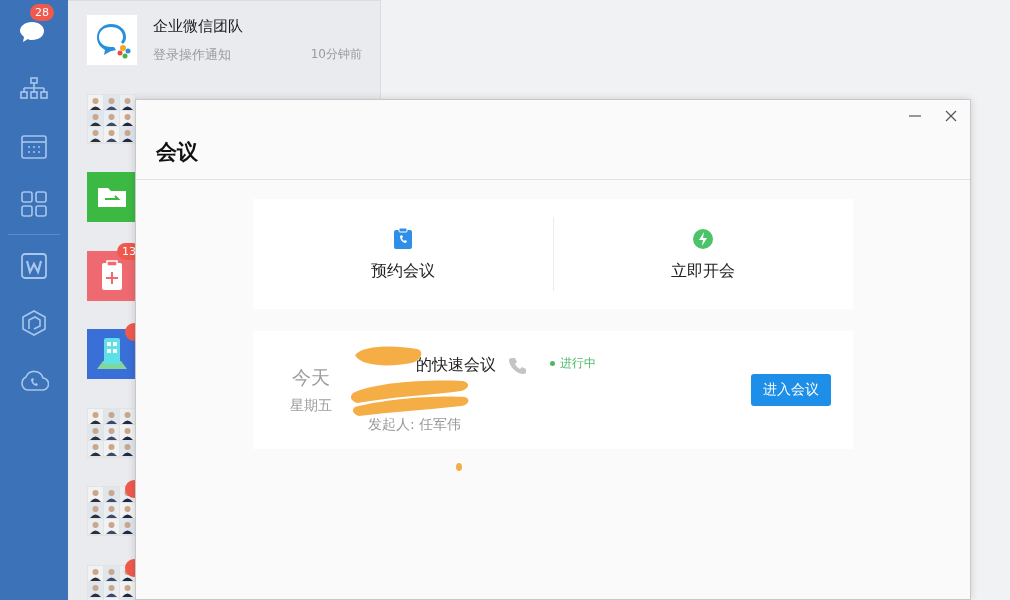  Describe the element at coordinates (703, 238) in the screenshot. I see `lightning-icon` at that location.